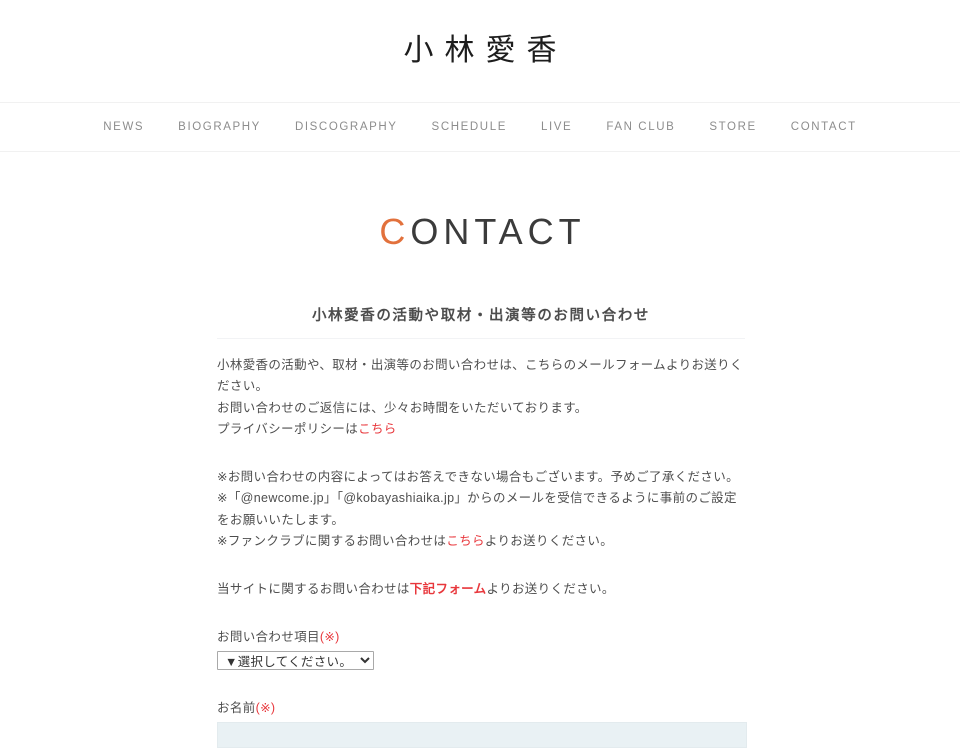  I want to click on nav-link-live: LIVE, so click(556, 127).